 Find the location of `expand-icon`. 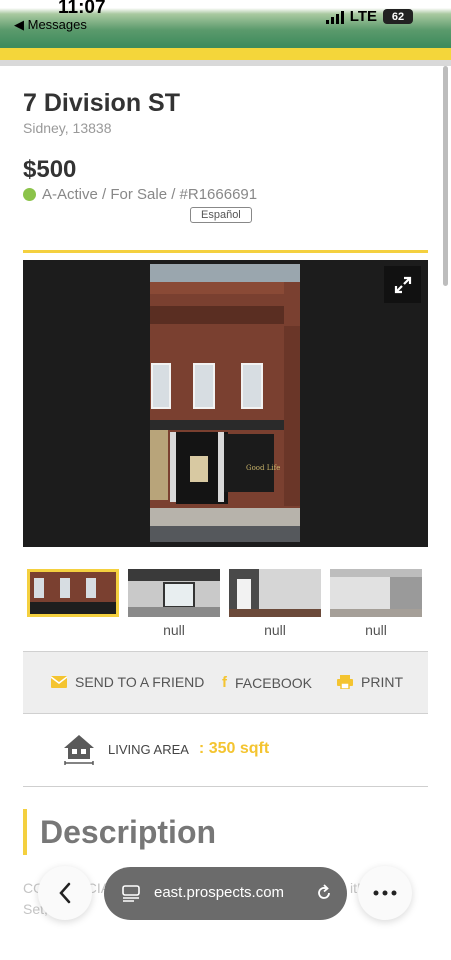

expand-icon is located at coordinates (402, 284).